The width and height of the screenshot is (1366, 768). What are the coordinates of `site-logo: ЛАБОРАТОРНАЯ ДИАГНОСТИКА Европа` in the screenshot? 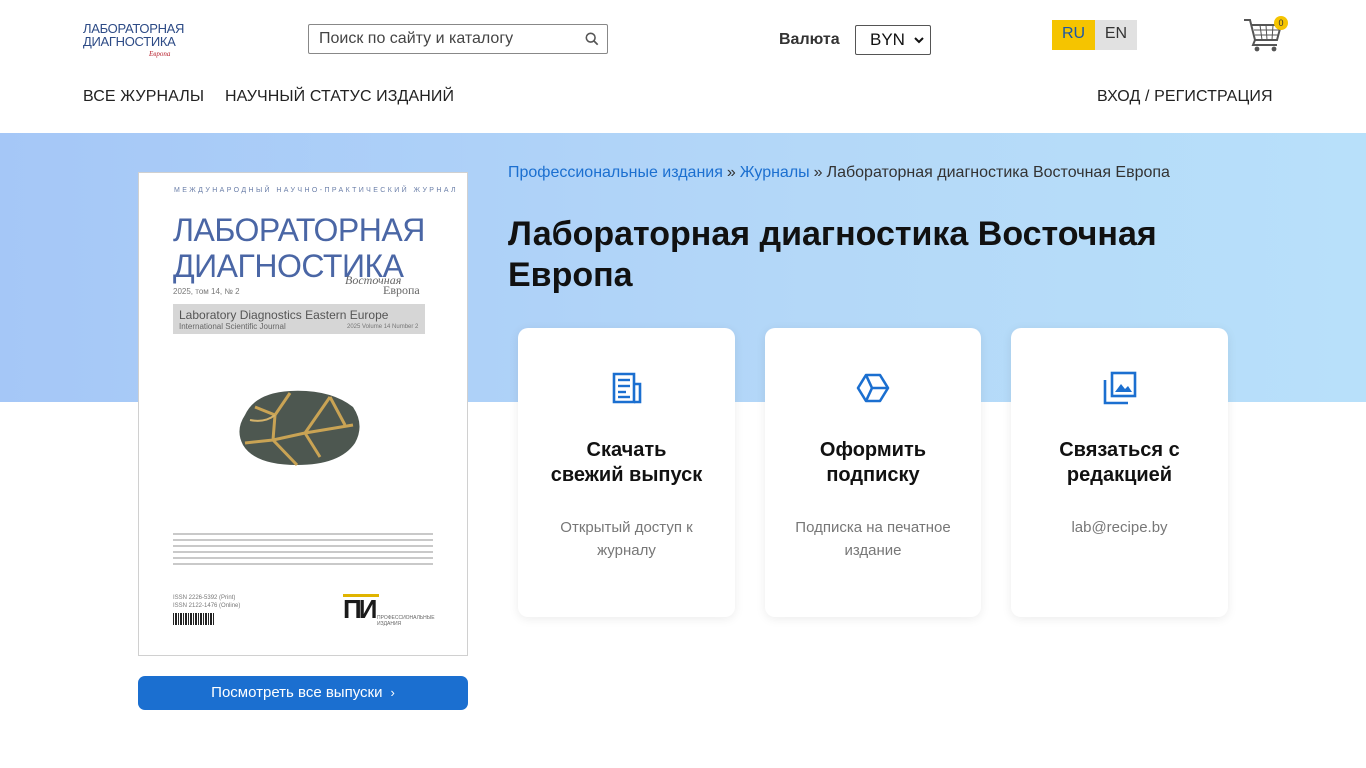 It's located at (133, 39).